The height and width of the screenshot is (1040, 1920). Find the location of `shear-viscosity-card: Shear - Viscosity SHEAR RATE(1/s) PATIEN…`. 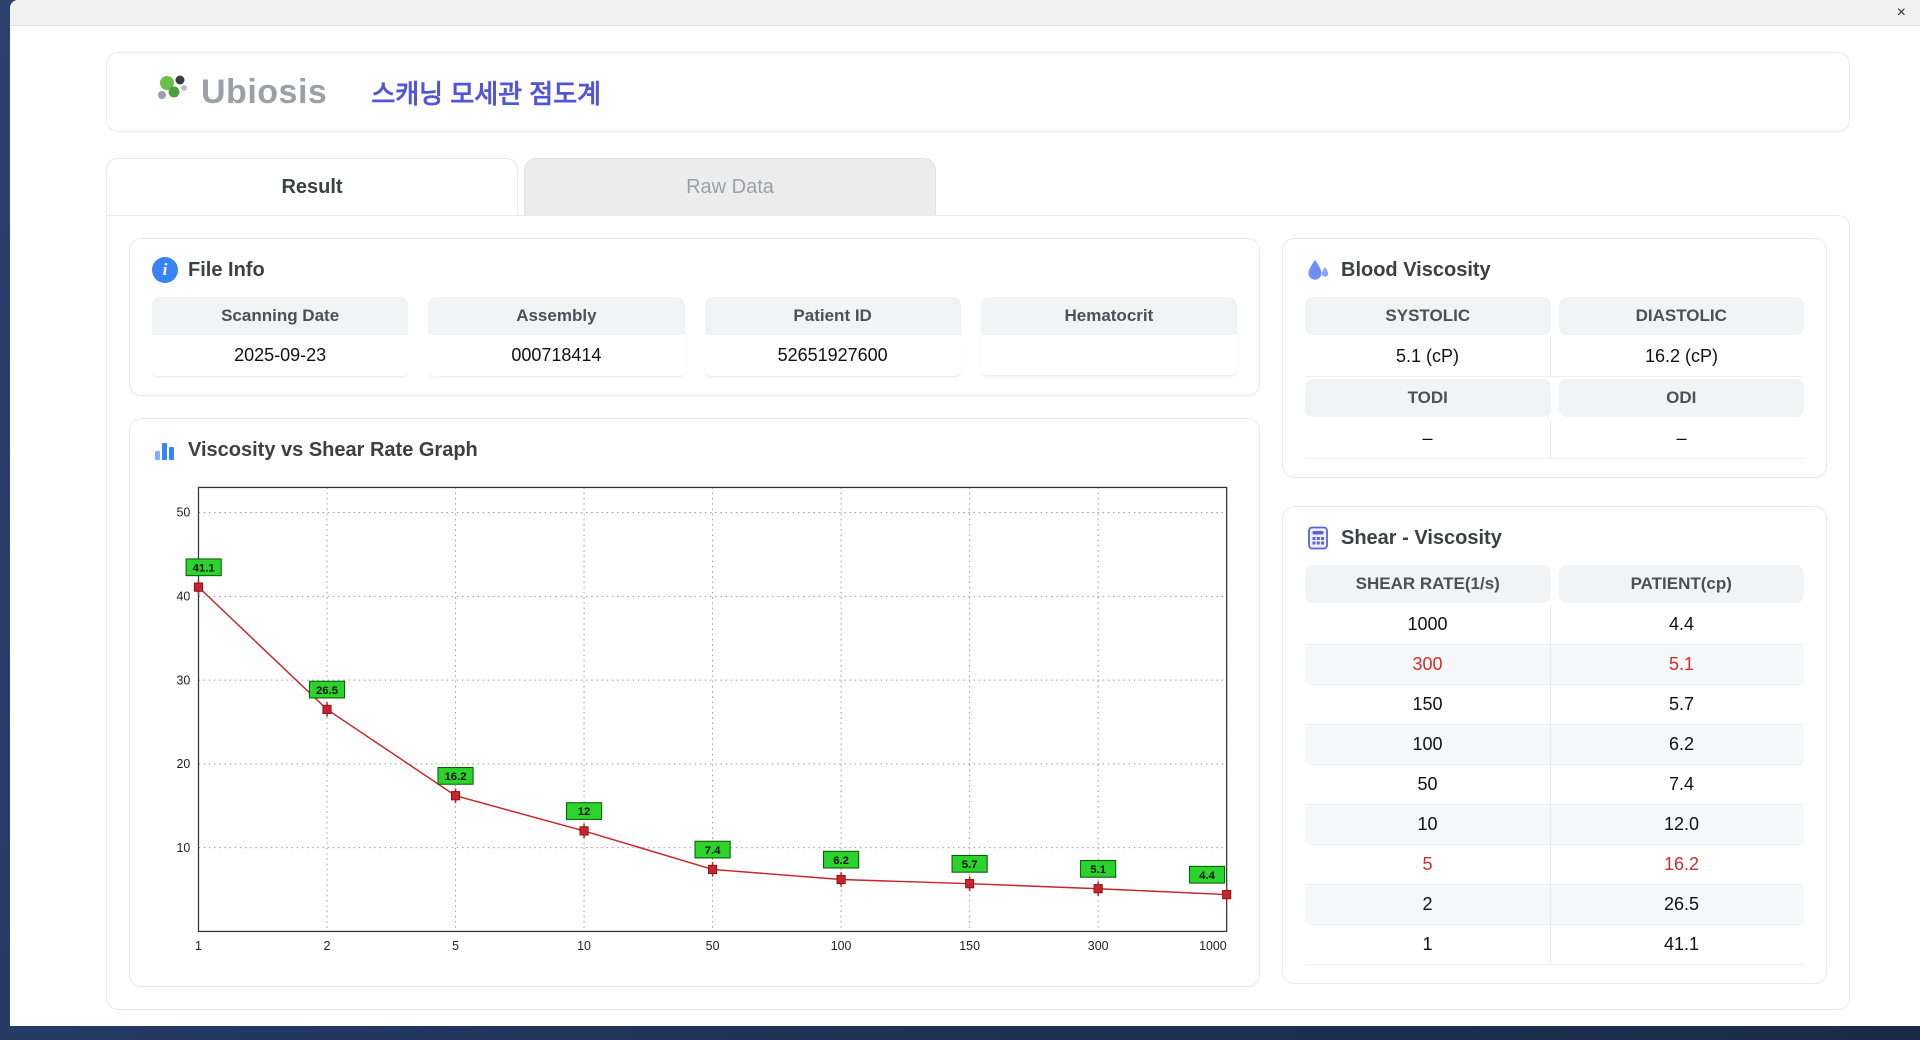

shear-viscosity-card: Shear - Viscosity SHEAR RATE(1/s) PATIEN… is located at coordinates (1554, 745).